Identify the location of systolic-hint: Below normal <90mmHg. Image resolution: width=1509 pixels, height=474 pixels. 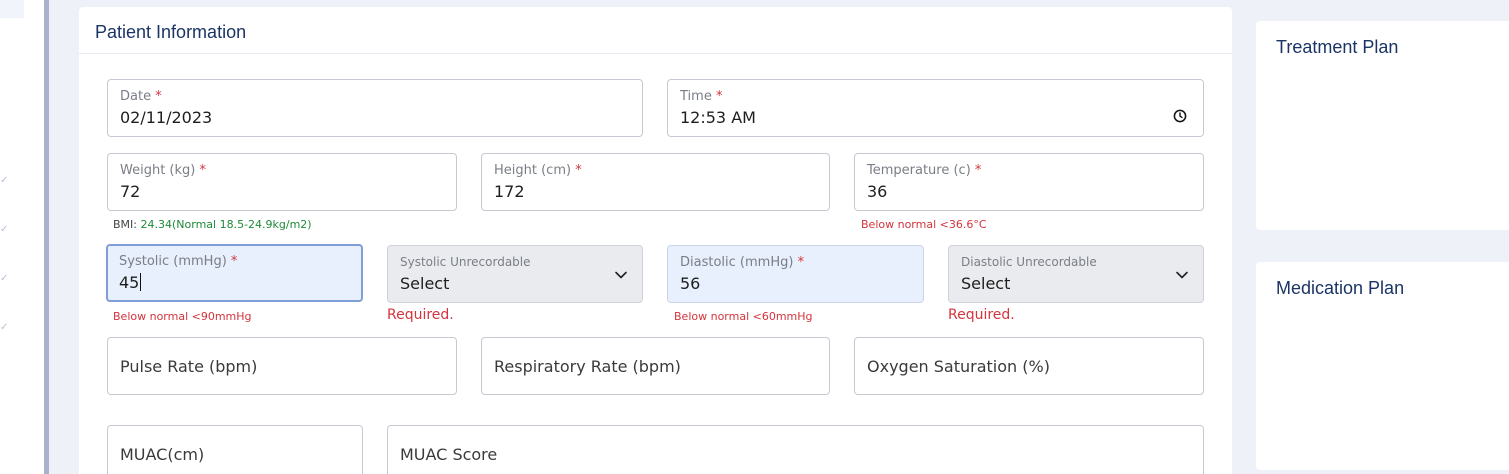
(182, 316).